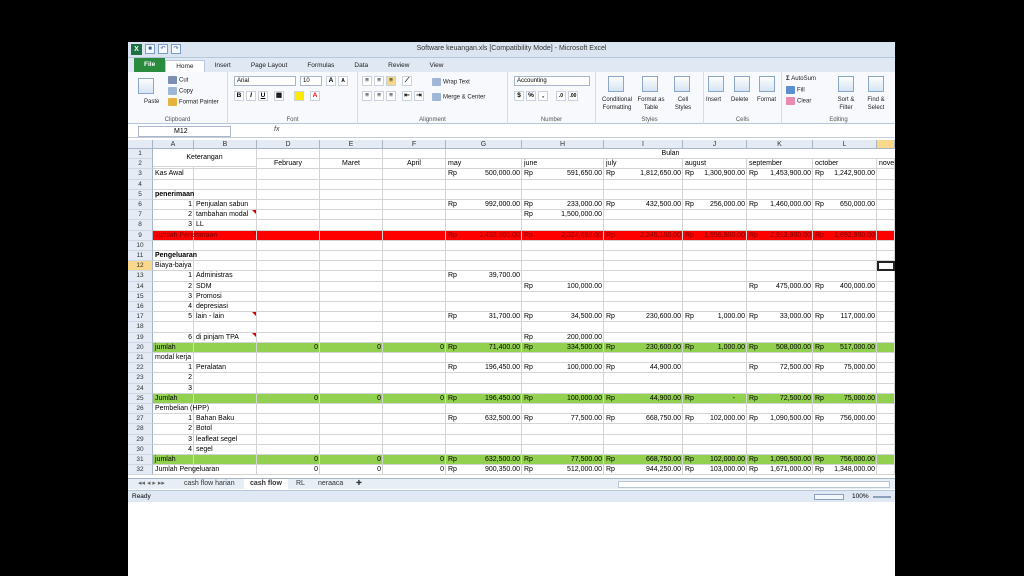  What do you see at coordinates (484, 266) in the screenshot?
I see `cell-g12` at bounding box center [484, 266].